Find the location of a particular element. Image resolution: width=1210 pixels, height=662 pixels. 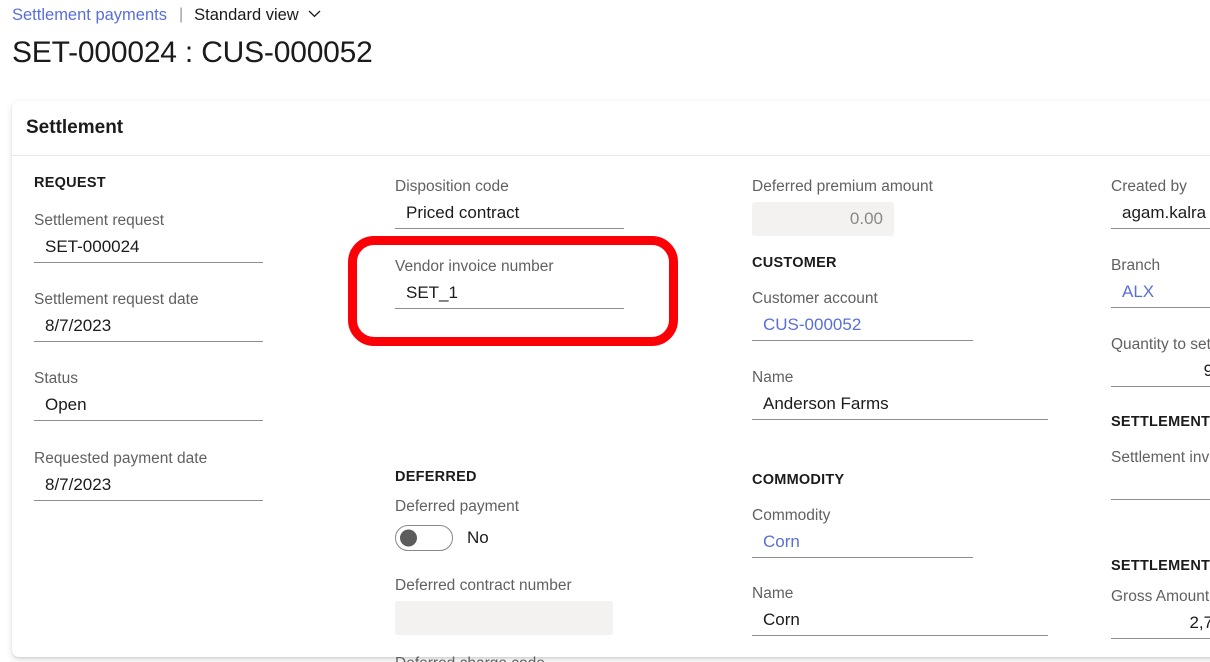

section-header-settlement-journal: SETTLEMENT J is located at coordinates (1160, 422).